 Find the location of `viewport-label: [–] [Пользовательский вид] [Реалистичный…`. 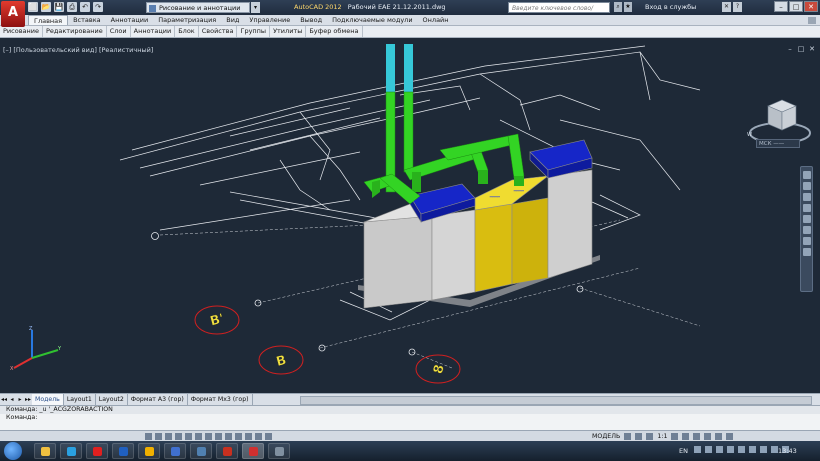

viewport-label: [–] [Пользовательский вид] [Реалистичный… is located at coordinates (78, 50).